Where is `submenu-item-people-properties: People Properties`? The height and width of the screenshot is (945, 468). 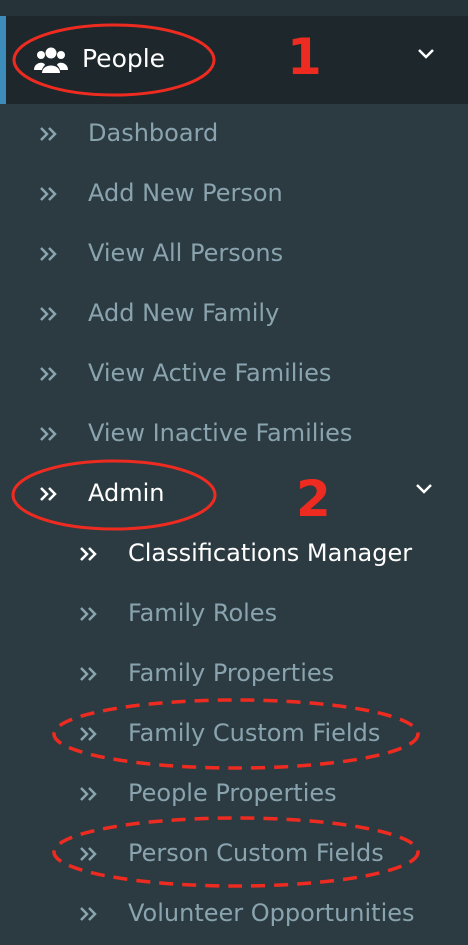
submenu-item-people-properties: People Properties is located at coordinates (234, 795).